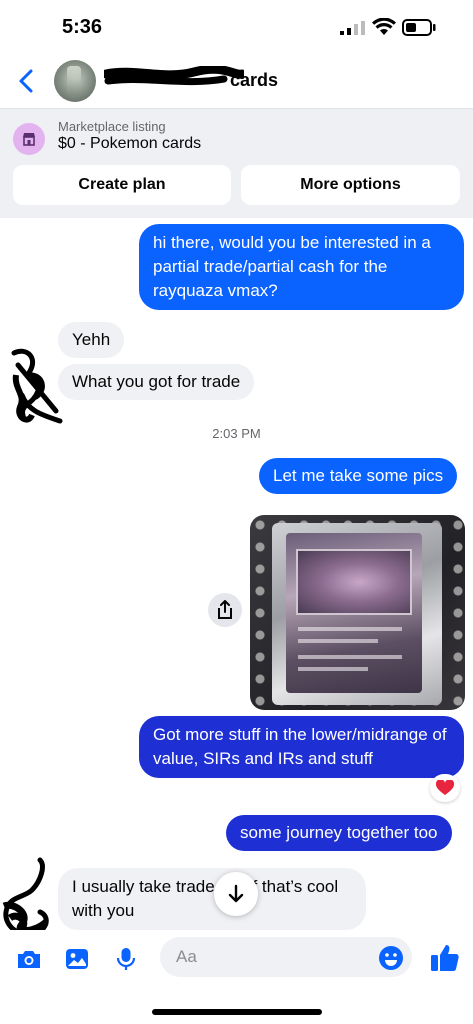  What do you see at coordinates (91, 340) in the screenshot?
I see `message-incoming: Yehh` at bounding box center [91, 340].